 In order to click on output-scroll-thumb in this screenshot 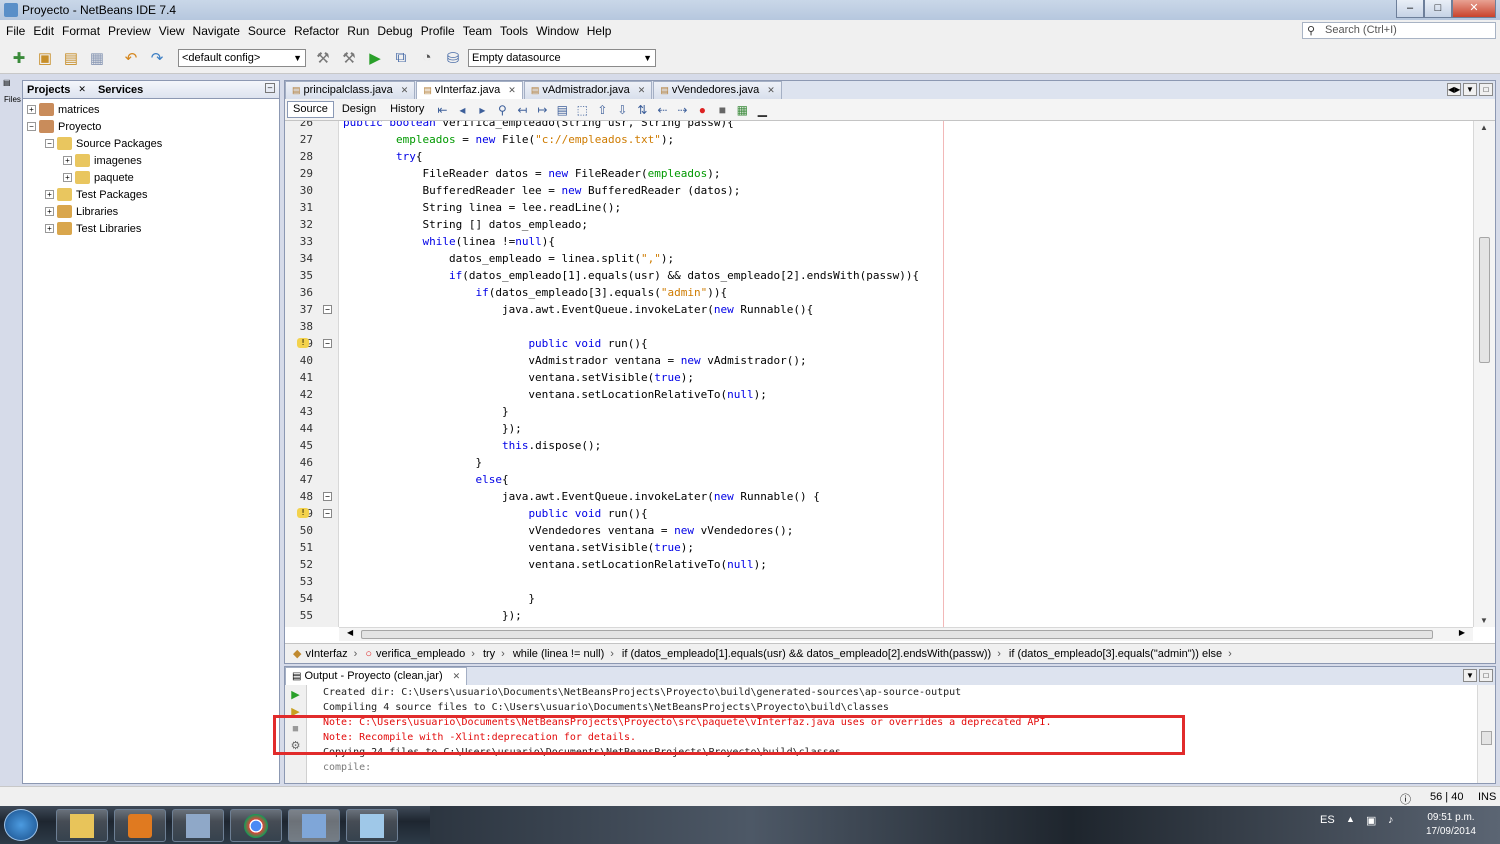, I will do `click(1486, 738)`.